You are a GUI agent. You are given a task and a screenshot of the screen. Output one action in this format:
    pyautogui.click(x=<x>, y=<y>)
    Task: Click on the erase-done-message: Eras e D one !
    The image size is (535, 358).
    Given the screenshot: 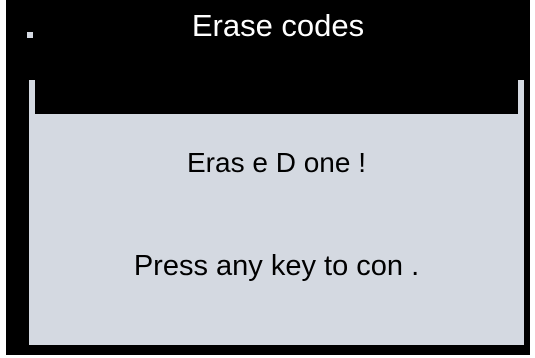 What is the action you would take?
    pyautogui.click(x=276, y=162)
    